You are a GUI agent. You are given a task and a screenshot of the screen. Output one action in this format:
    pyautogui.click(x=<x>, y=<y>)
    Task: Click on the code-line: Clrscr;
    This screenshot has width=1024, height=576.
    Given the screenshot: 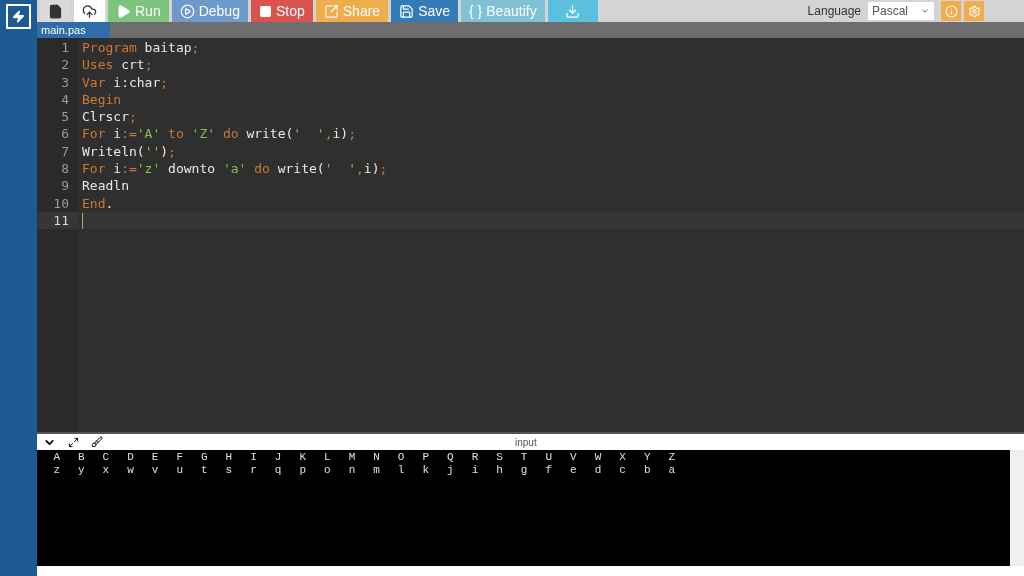 What is the action you would take?
    pyautogui.click(x=109, y=117)
    